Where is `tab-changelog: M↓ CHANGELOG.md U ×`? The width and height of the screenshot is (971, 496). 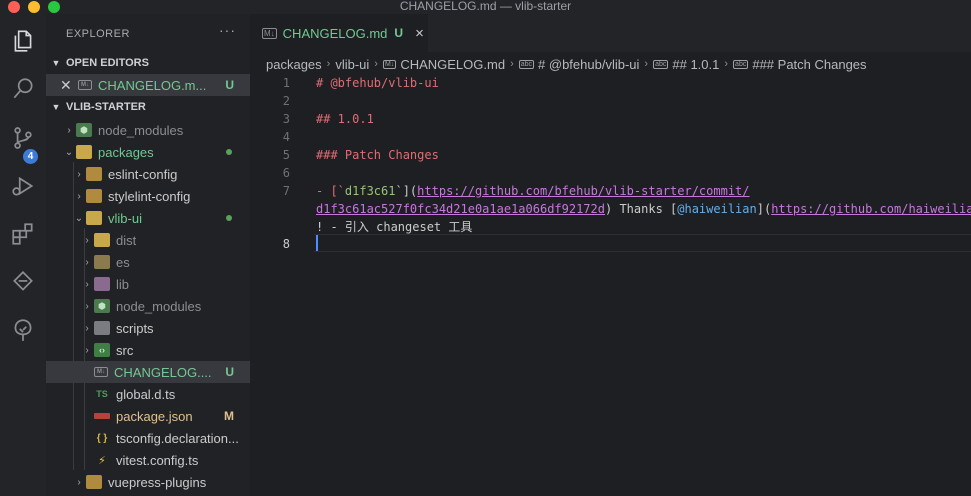 tab-changelog: M↓ CHANGELOG.md U × is located at coordinates (339, 33).